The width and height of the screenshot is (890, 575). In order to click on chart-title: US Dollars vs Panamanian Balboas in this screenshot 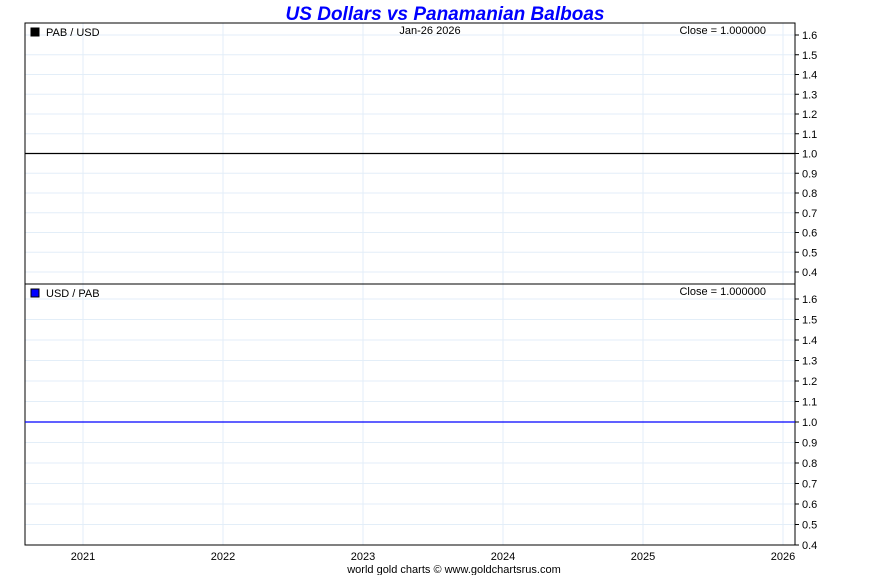, I will do `click(445, 14)`.